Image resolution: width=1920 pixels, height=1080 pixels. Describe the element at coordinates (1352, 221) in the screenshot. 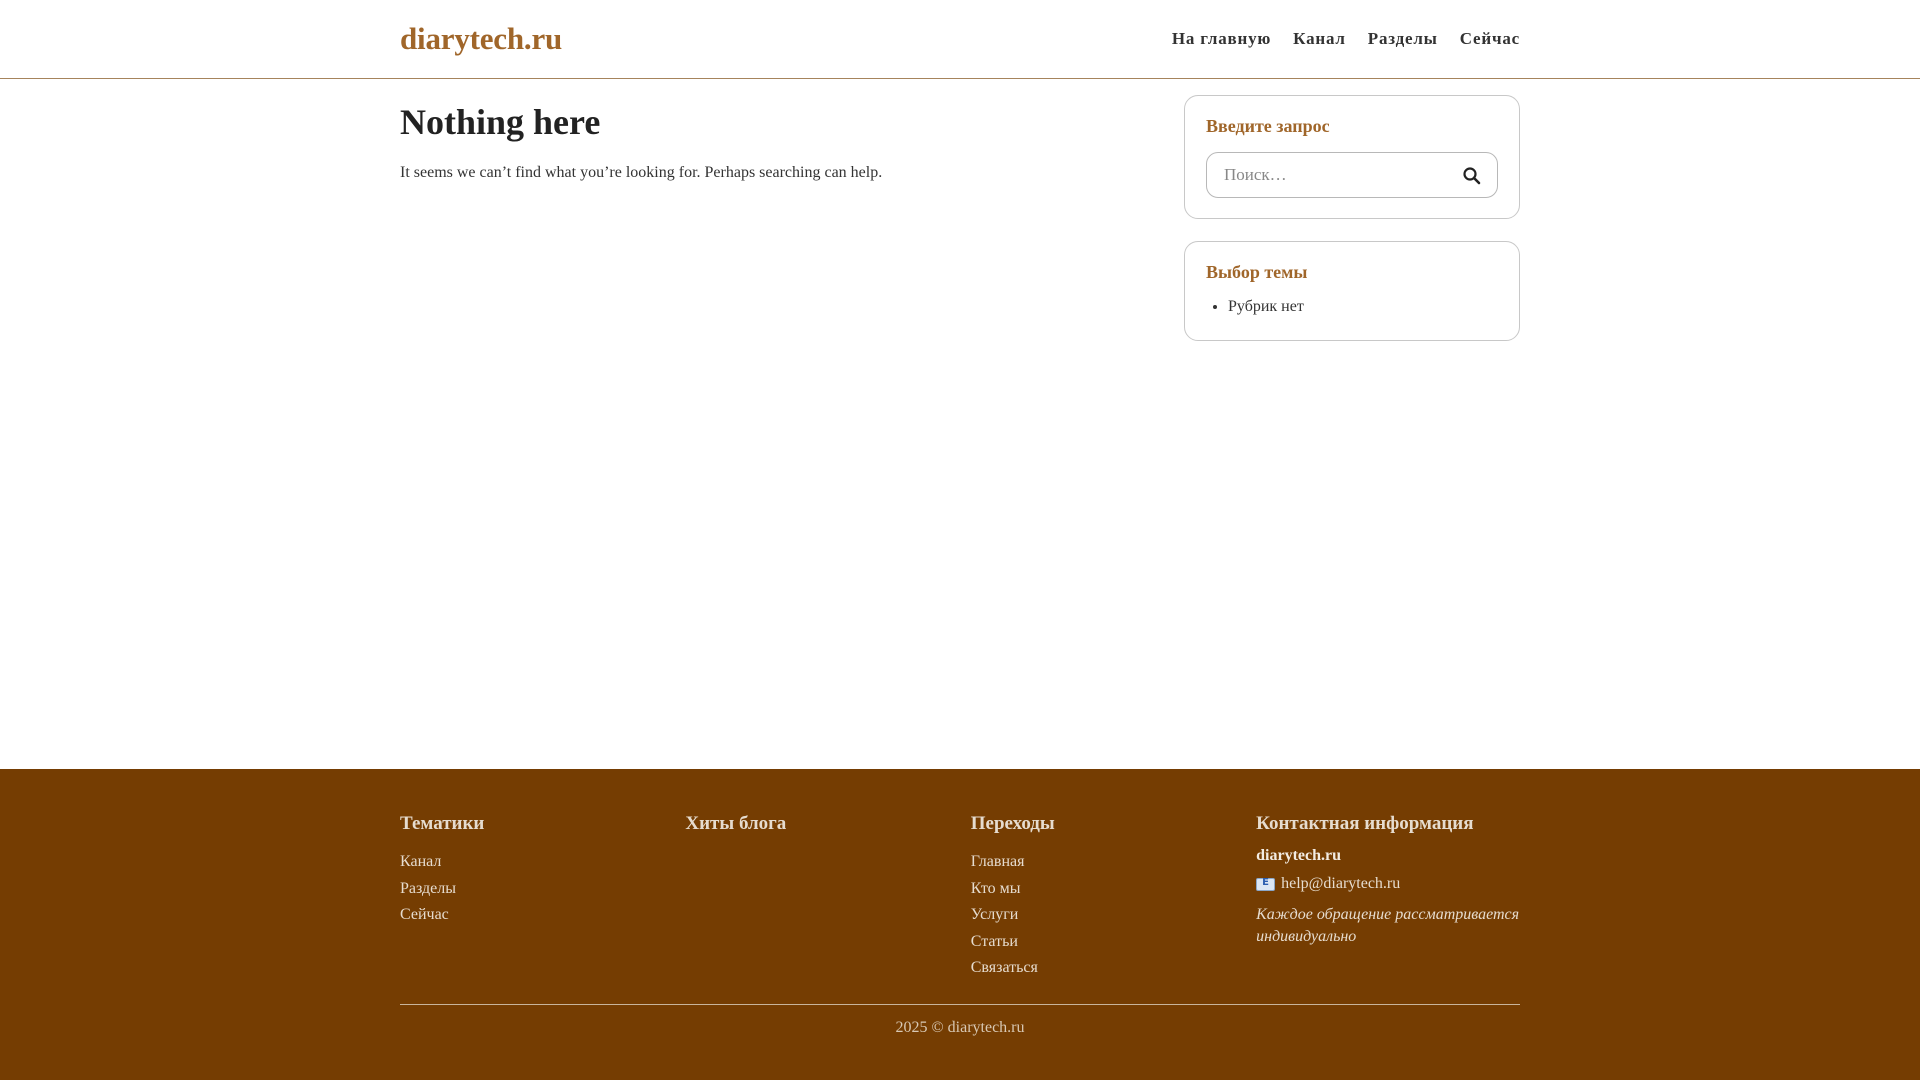

I see `sidebar: Введите запрос Выбор темы Рубрик нет` at that location.